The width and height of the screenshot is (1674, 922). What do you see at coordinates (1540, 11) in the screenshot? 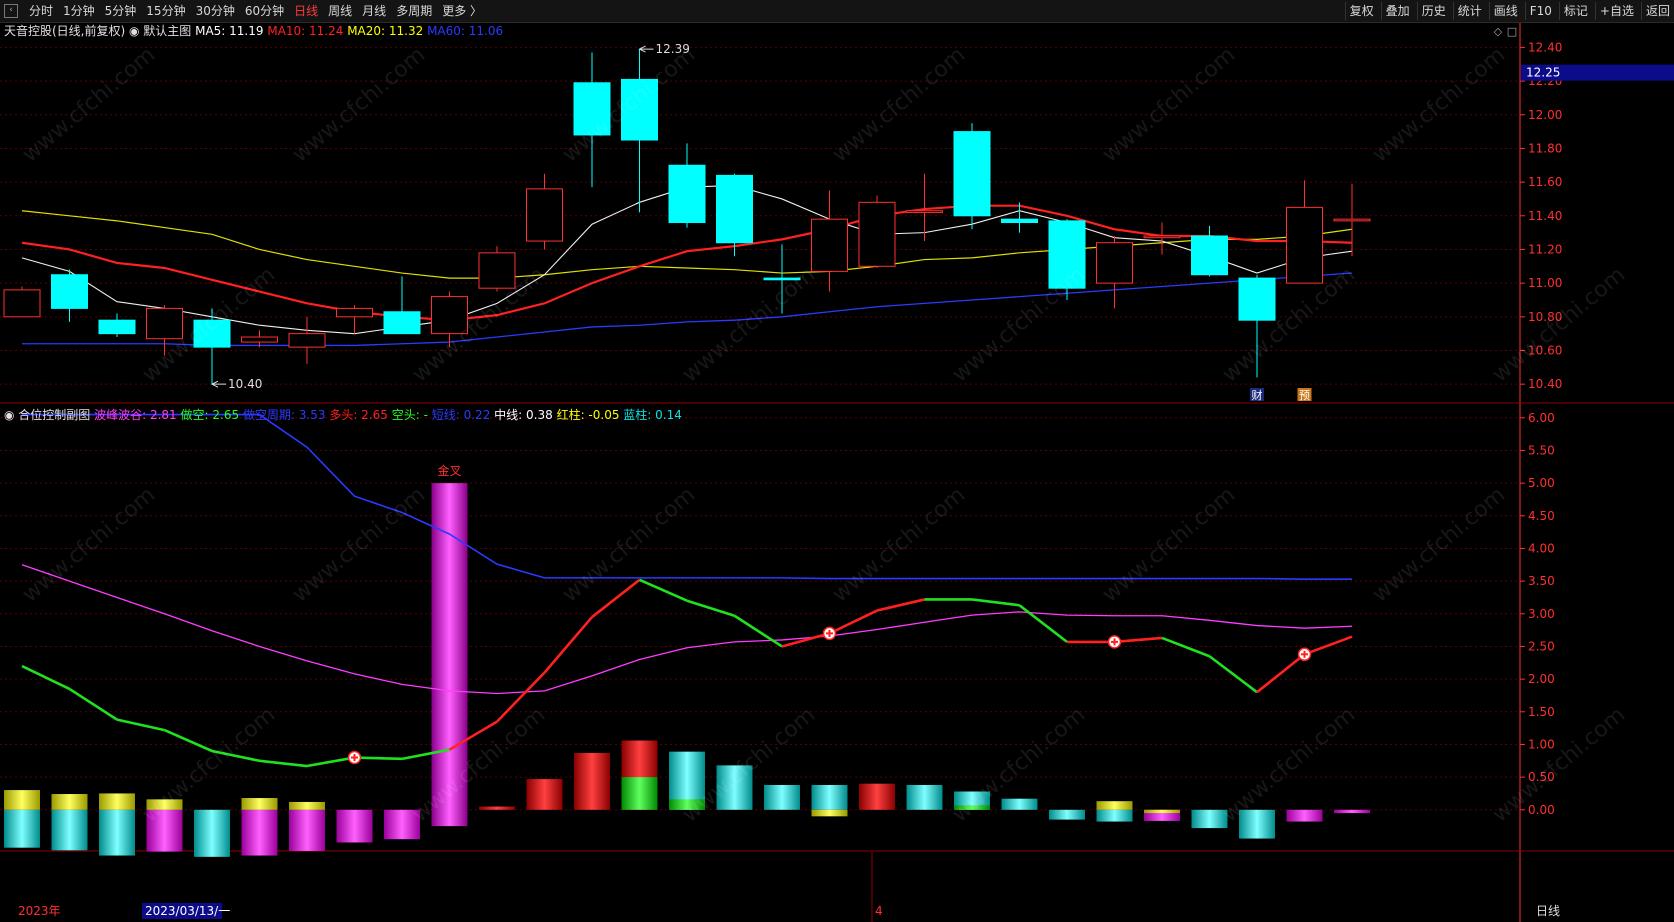
I see `toolbar-button-5: F10` at bounding box center [1540, 11].